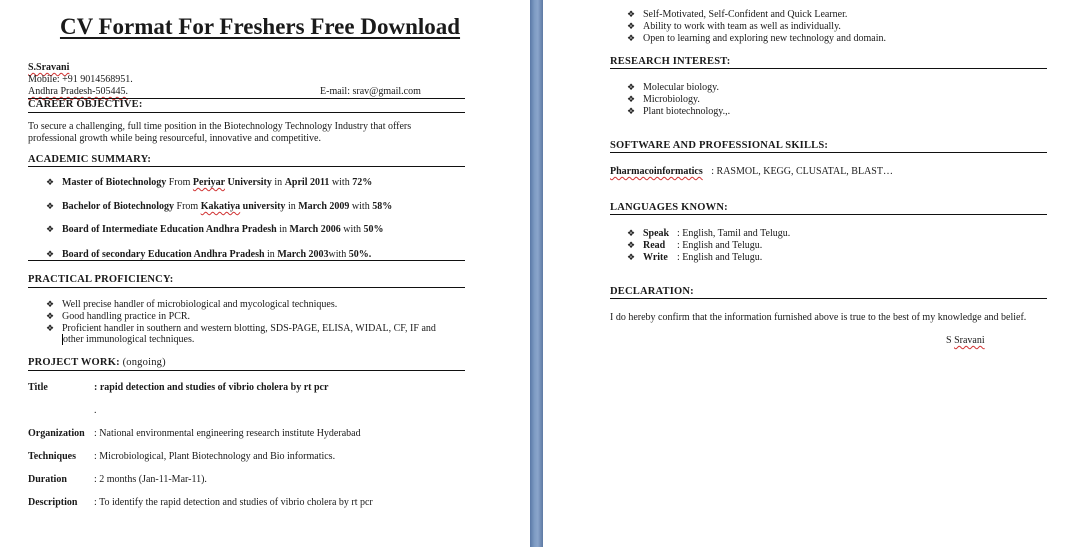 The width and height of the screenshot is (1075, 547). Describe the element at coordinates (246, 166) in the screenshot. I see `academic-summary-divider` at that location.